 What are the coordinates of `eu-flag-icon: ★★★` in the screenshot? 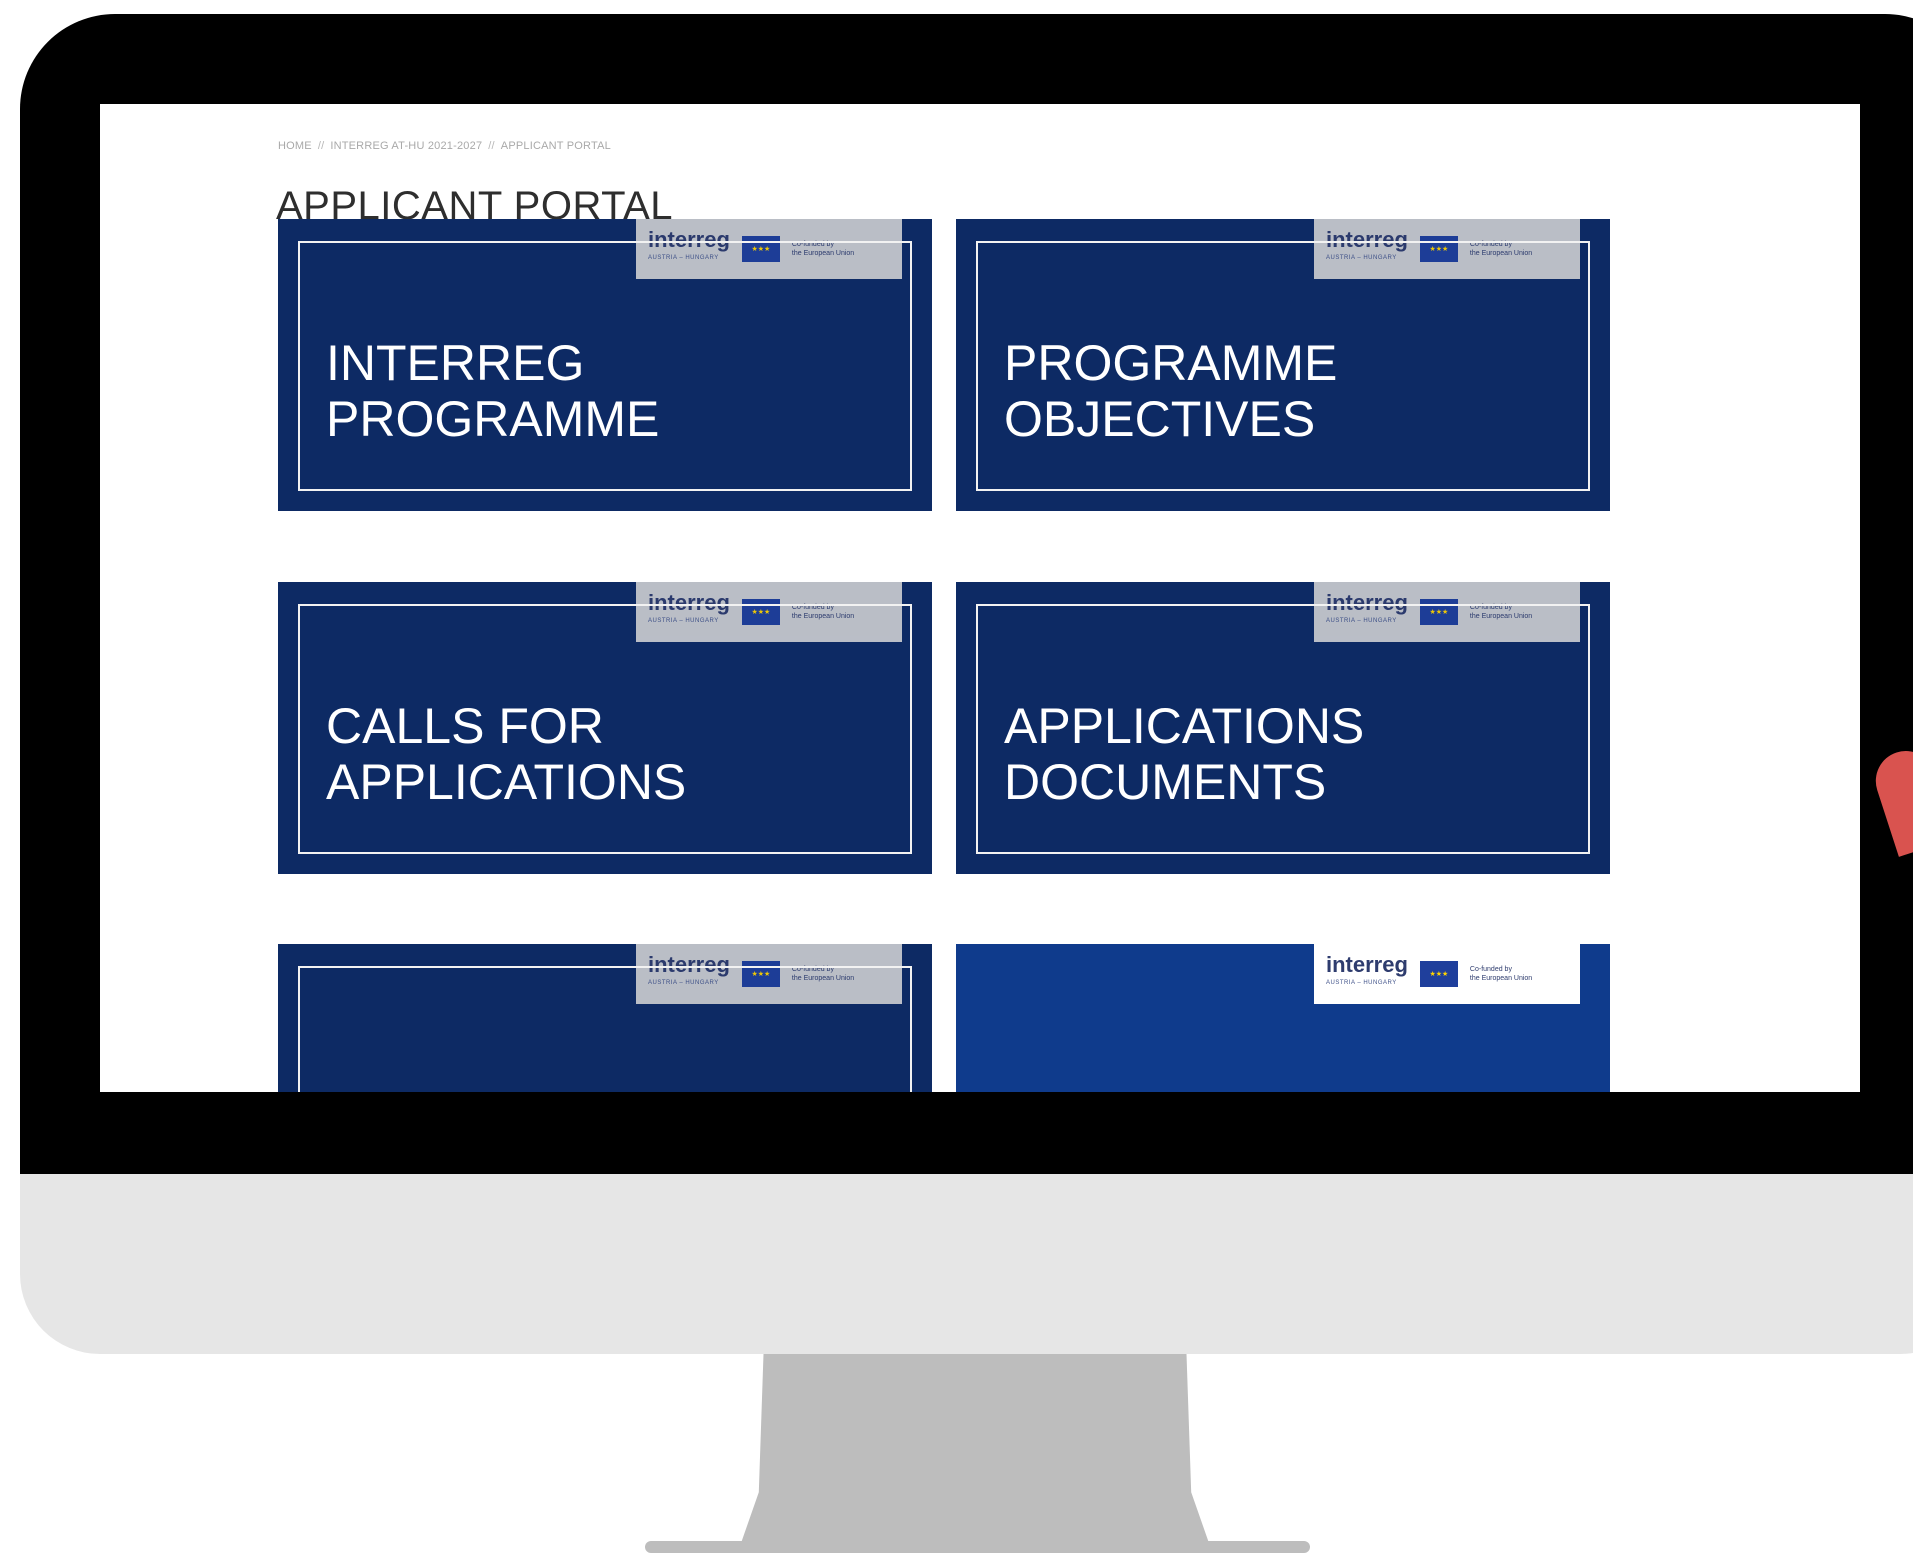 It's located at (1438, 974).